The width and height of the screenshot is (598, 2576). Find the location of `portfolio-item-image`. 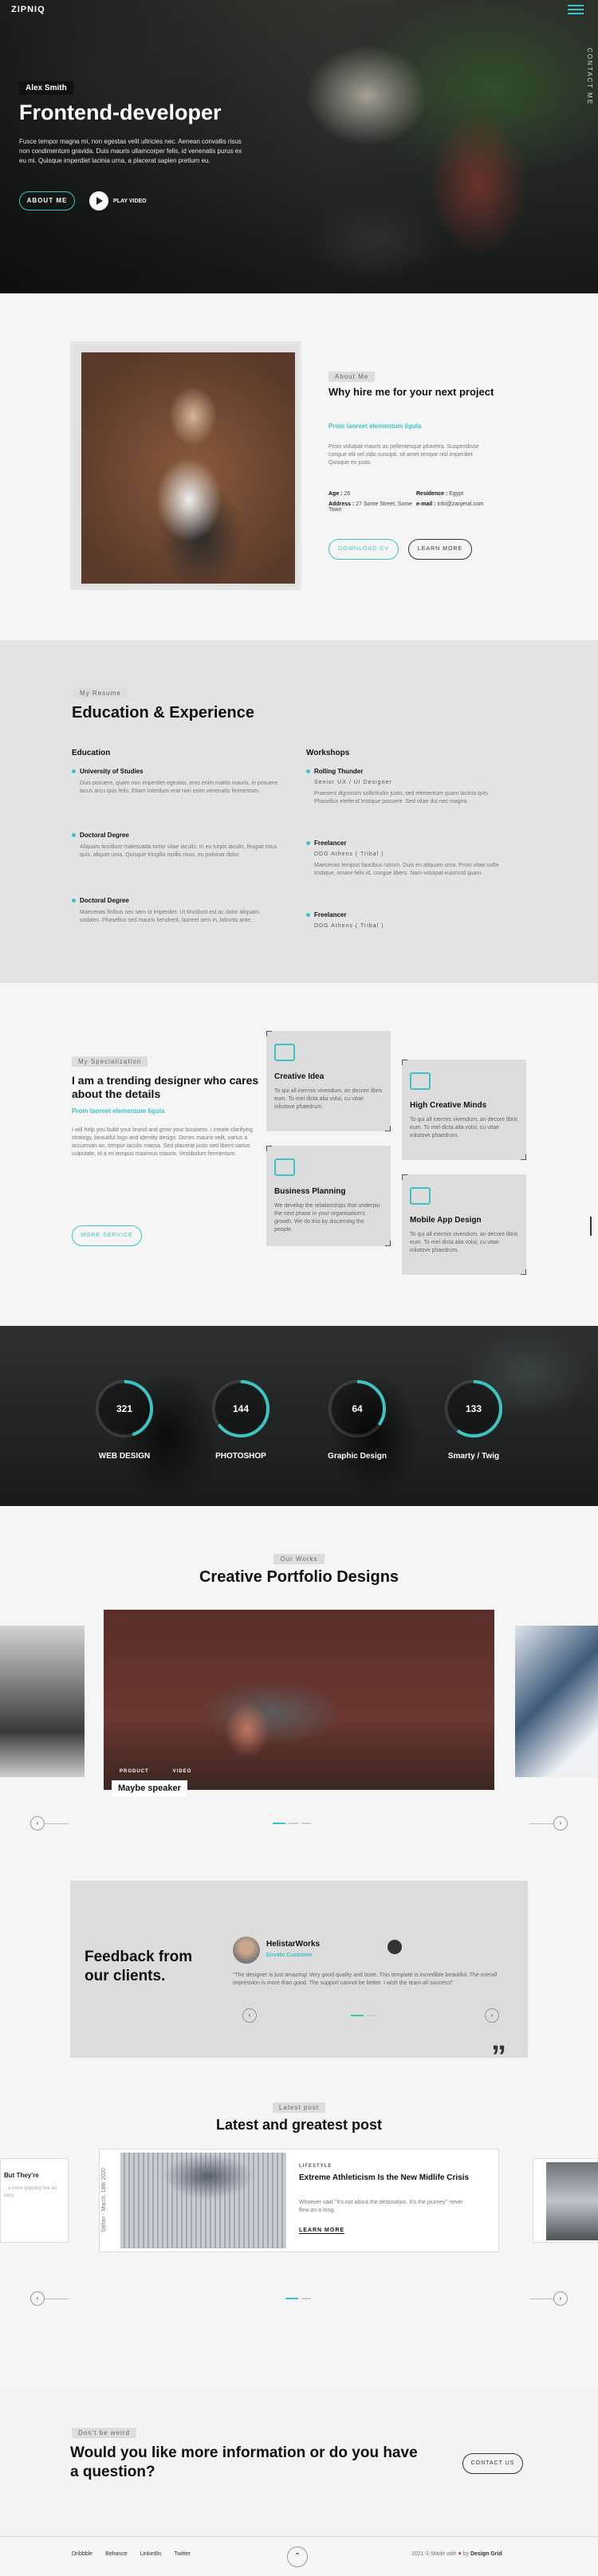

portfolio-item-image is located at coordinates (299, 1700).